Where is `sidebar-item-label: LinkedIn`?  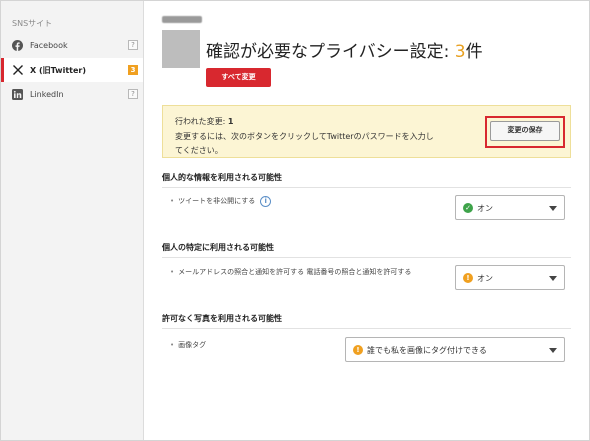 sidebar-item-label: LinkedIn is located at coordinates (47, 94).